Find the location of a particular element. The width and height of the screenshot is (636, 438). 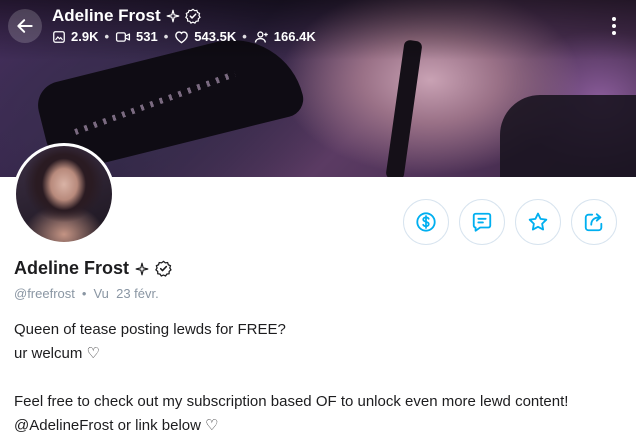

dollar-icon is located at coordinates (426, 222).